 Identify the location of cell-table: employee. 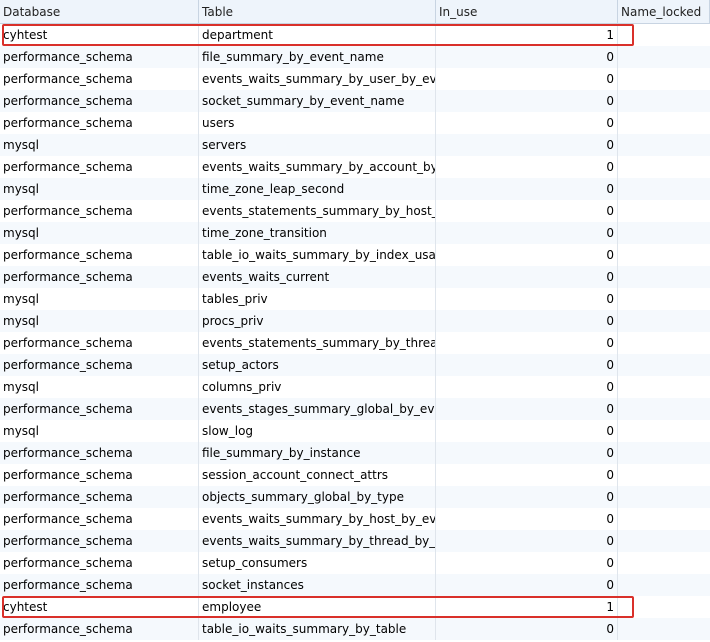
(317, 607).